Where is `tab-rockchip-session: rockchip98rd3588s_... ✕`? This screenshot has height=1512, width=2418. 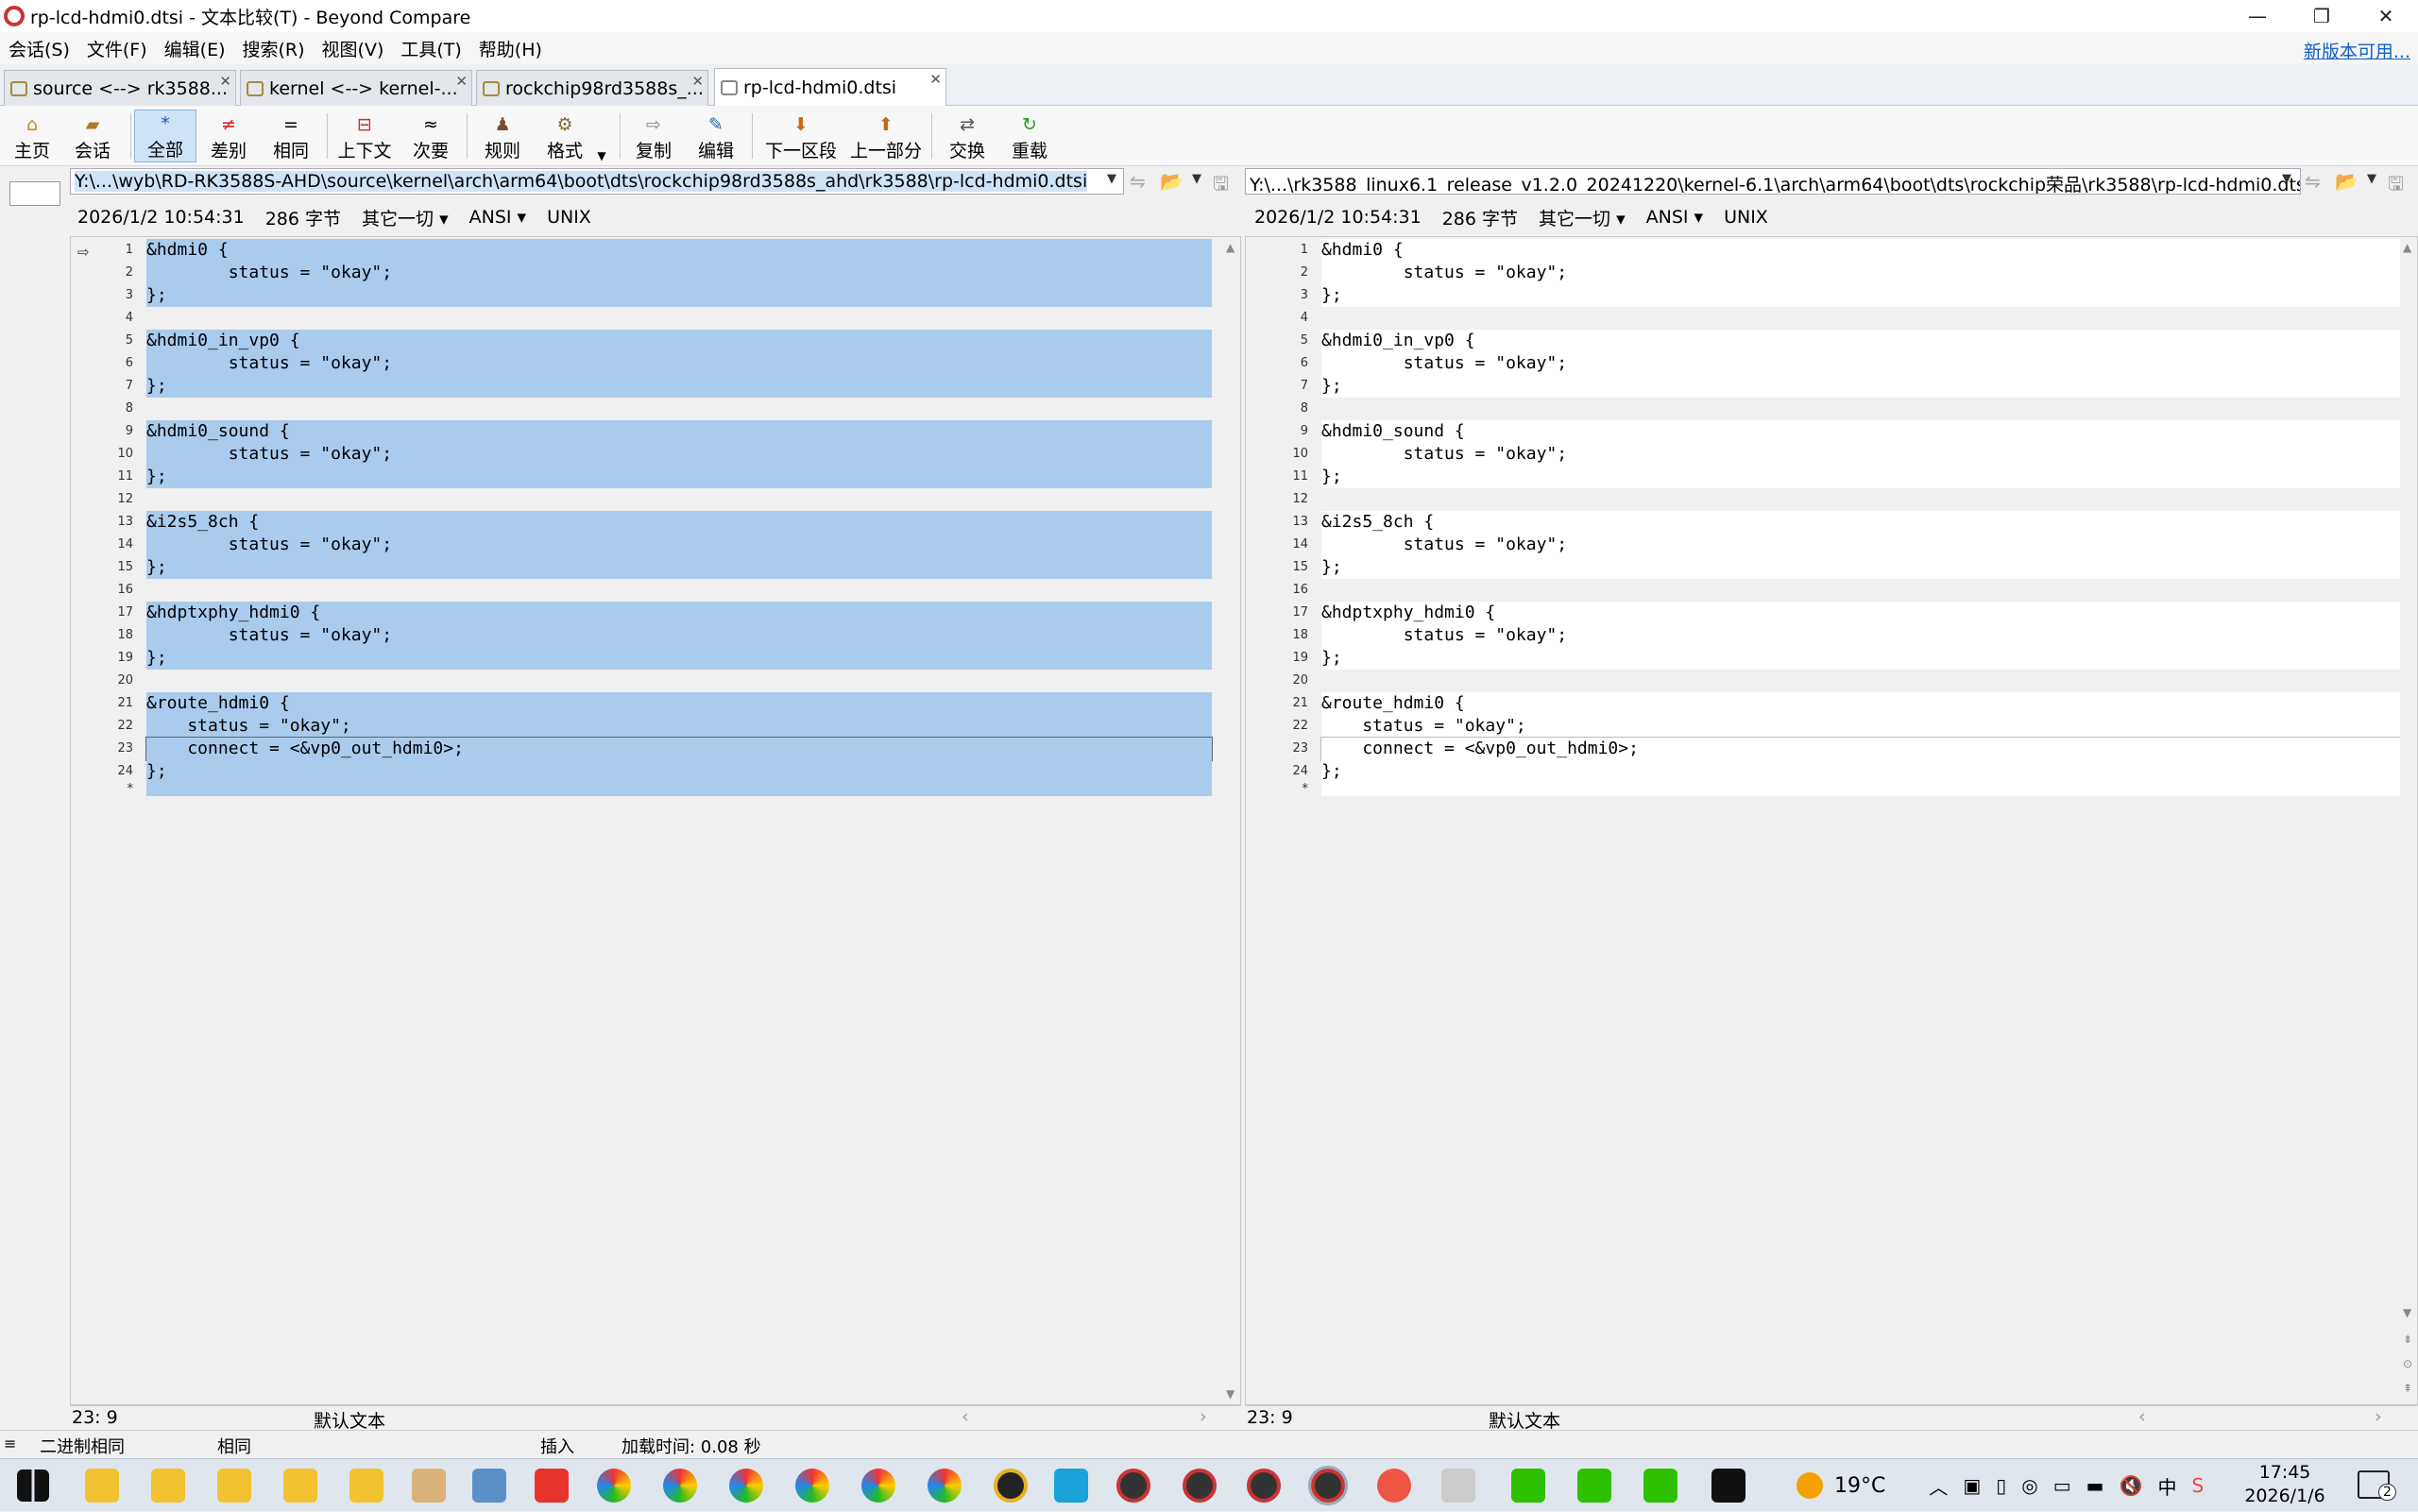
tab-rockchip-session: rockchip98rd3588s_... ✕ is located at coordinates (592, 88).